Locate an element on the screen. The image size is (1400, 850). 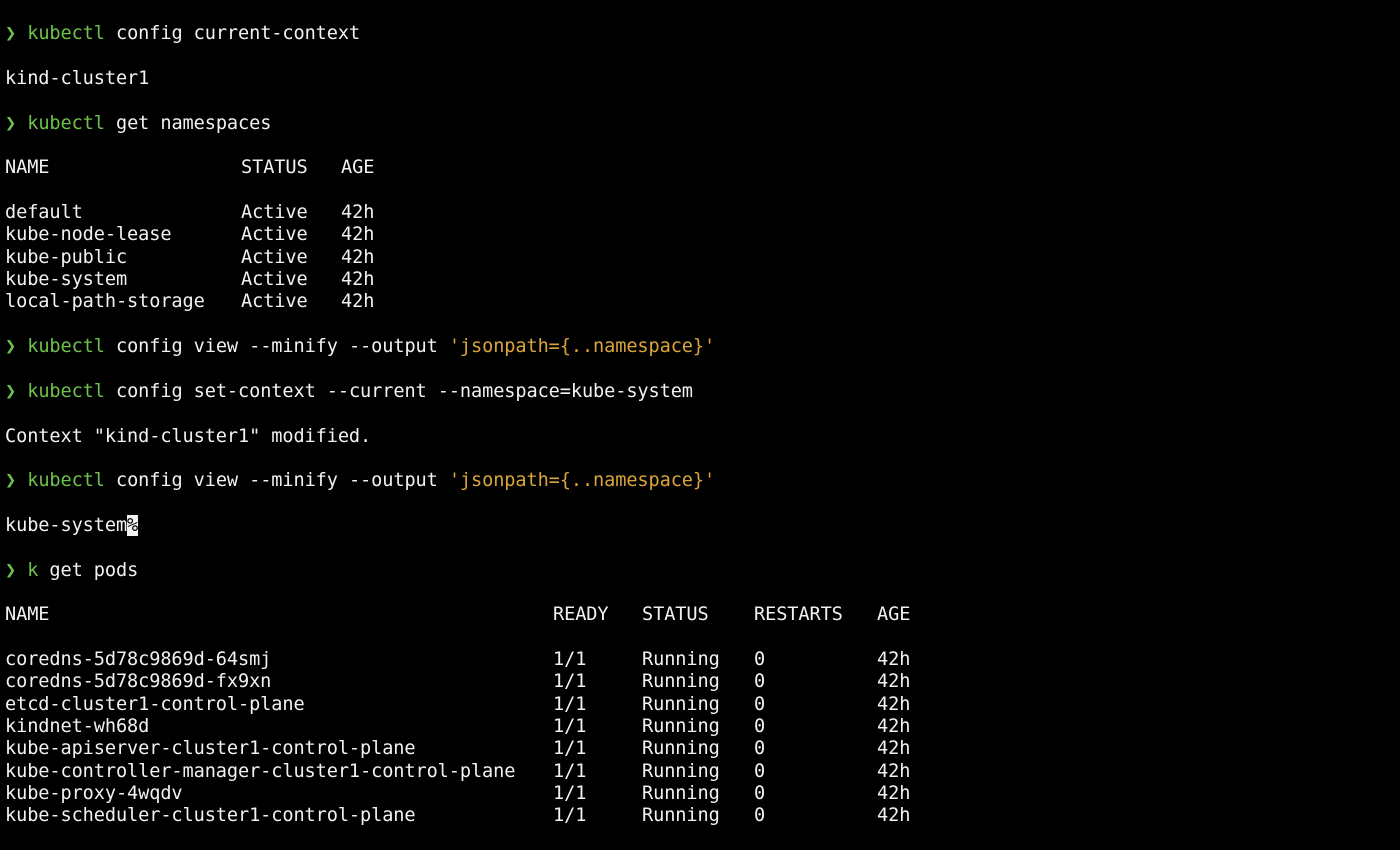
output-line: Context "kind-cluster1" modified. is located at coordinates (188, 436).